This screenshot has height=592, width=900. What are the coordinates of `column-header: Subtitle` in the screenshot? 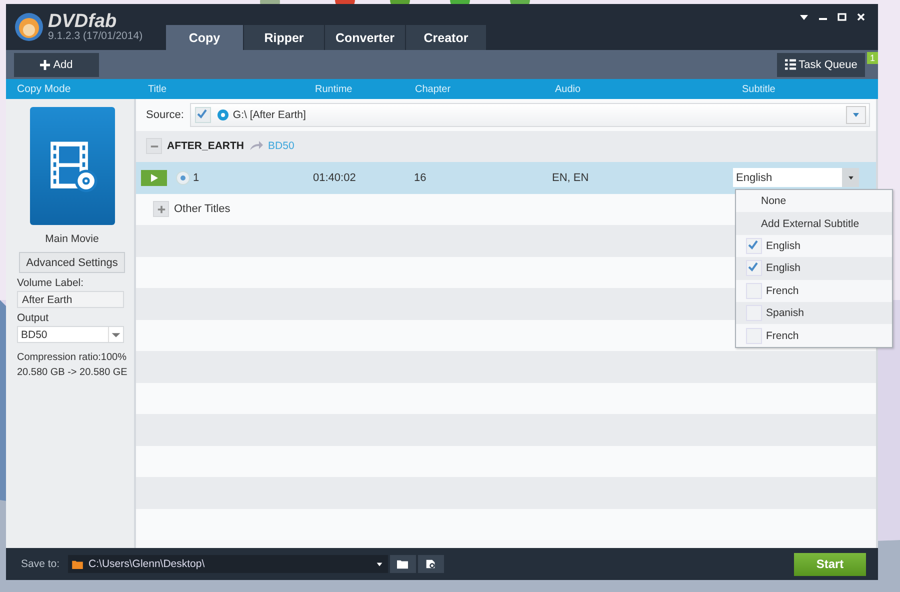 It's located at (759, 89).